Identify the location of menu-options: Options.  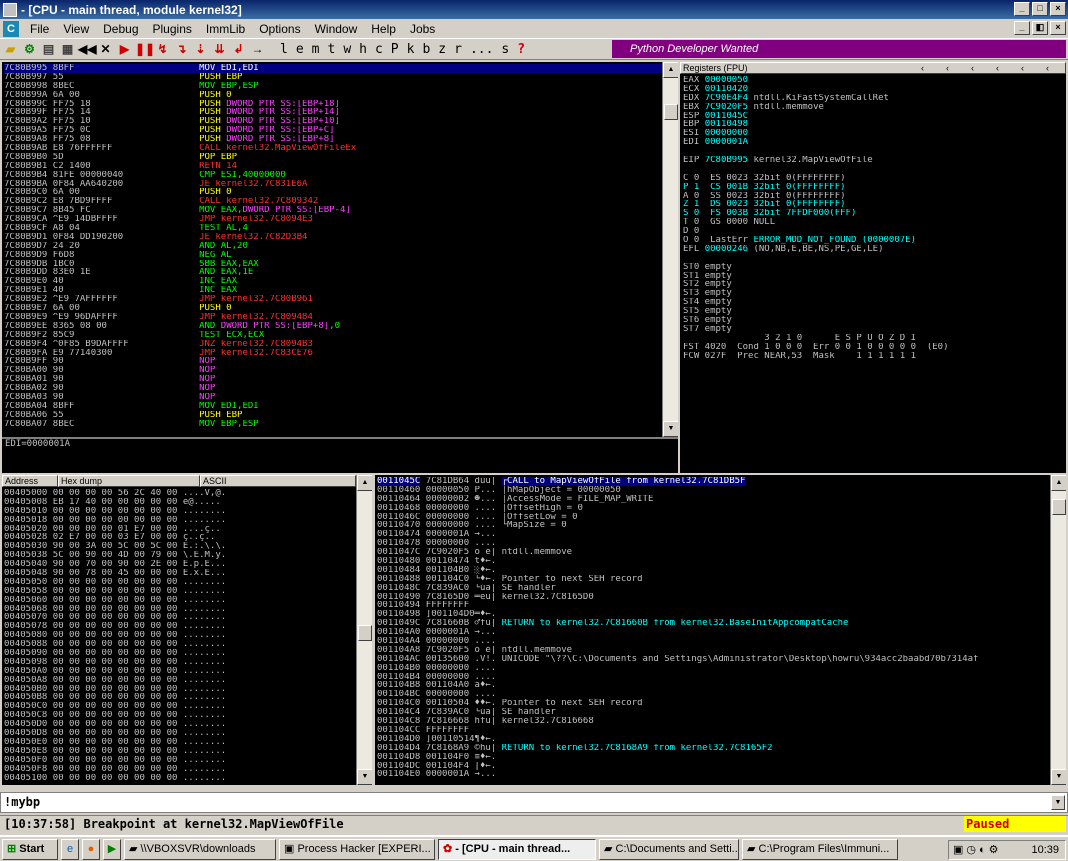
(279, 29).